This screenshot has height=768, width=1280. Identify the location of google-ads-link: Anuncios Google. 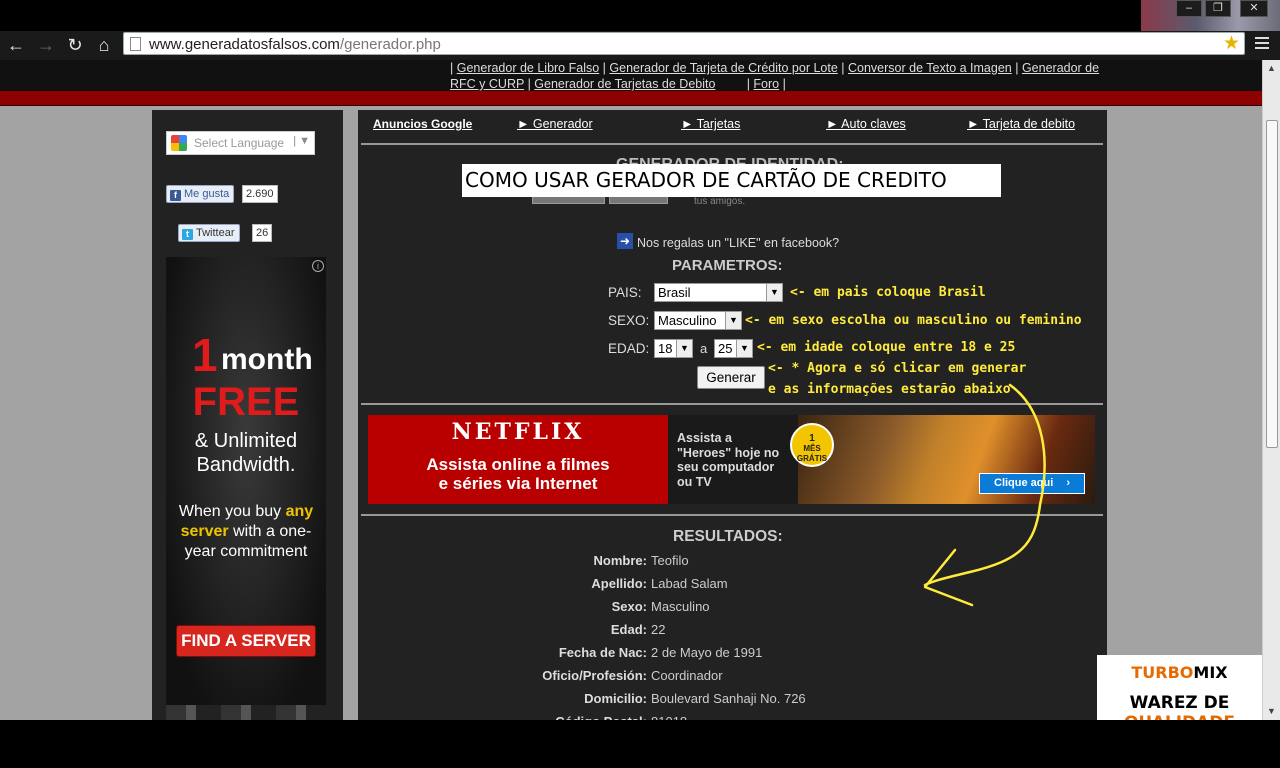
(422, 124).